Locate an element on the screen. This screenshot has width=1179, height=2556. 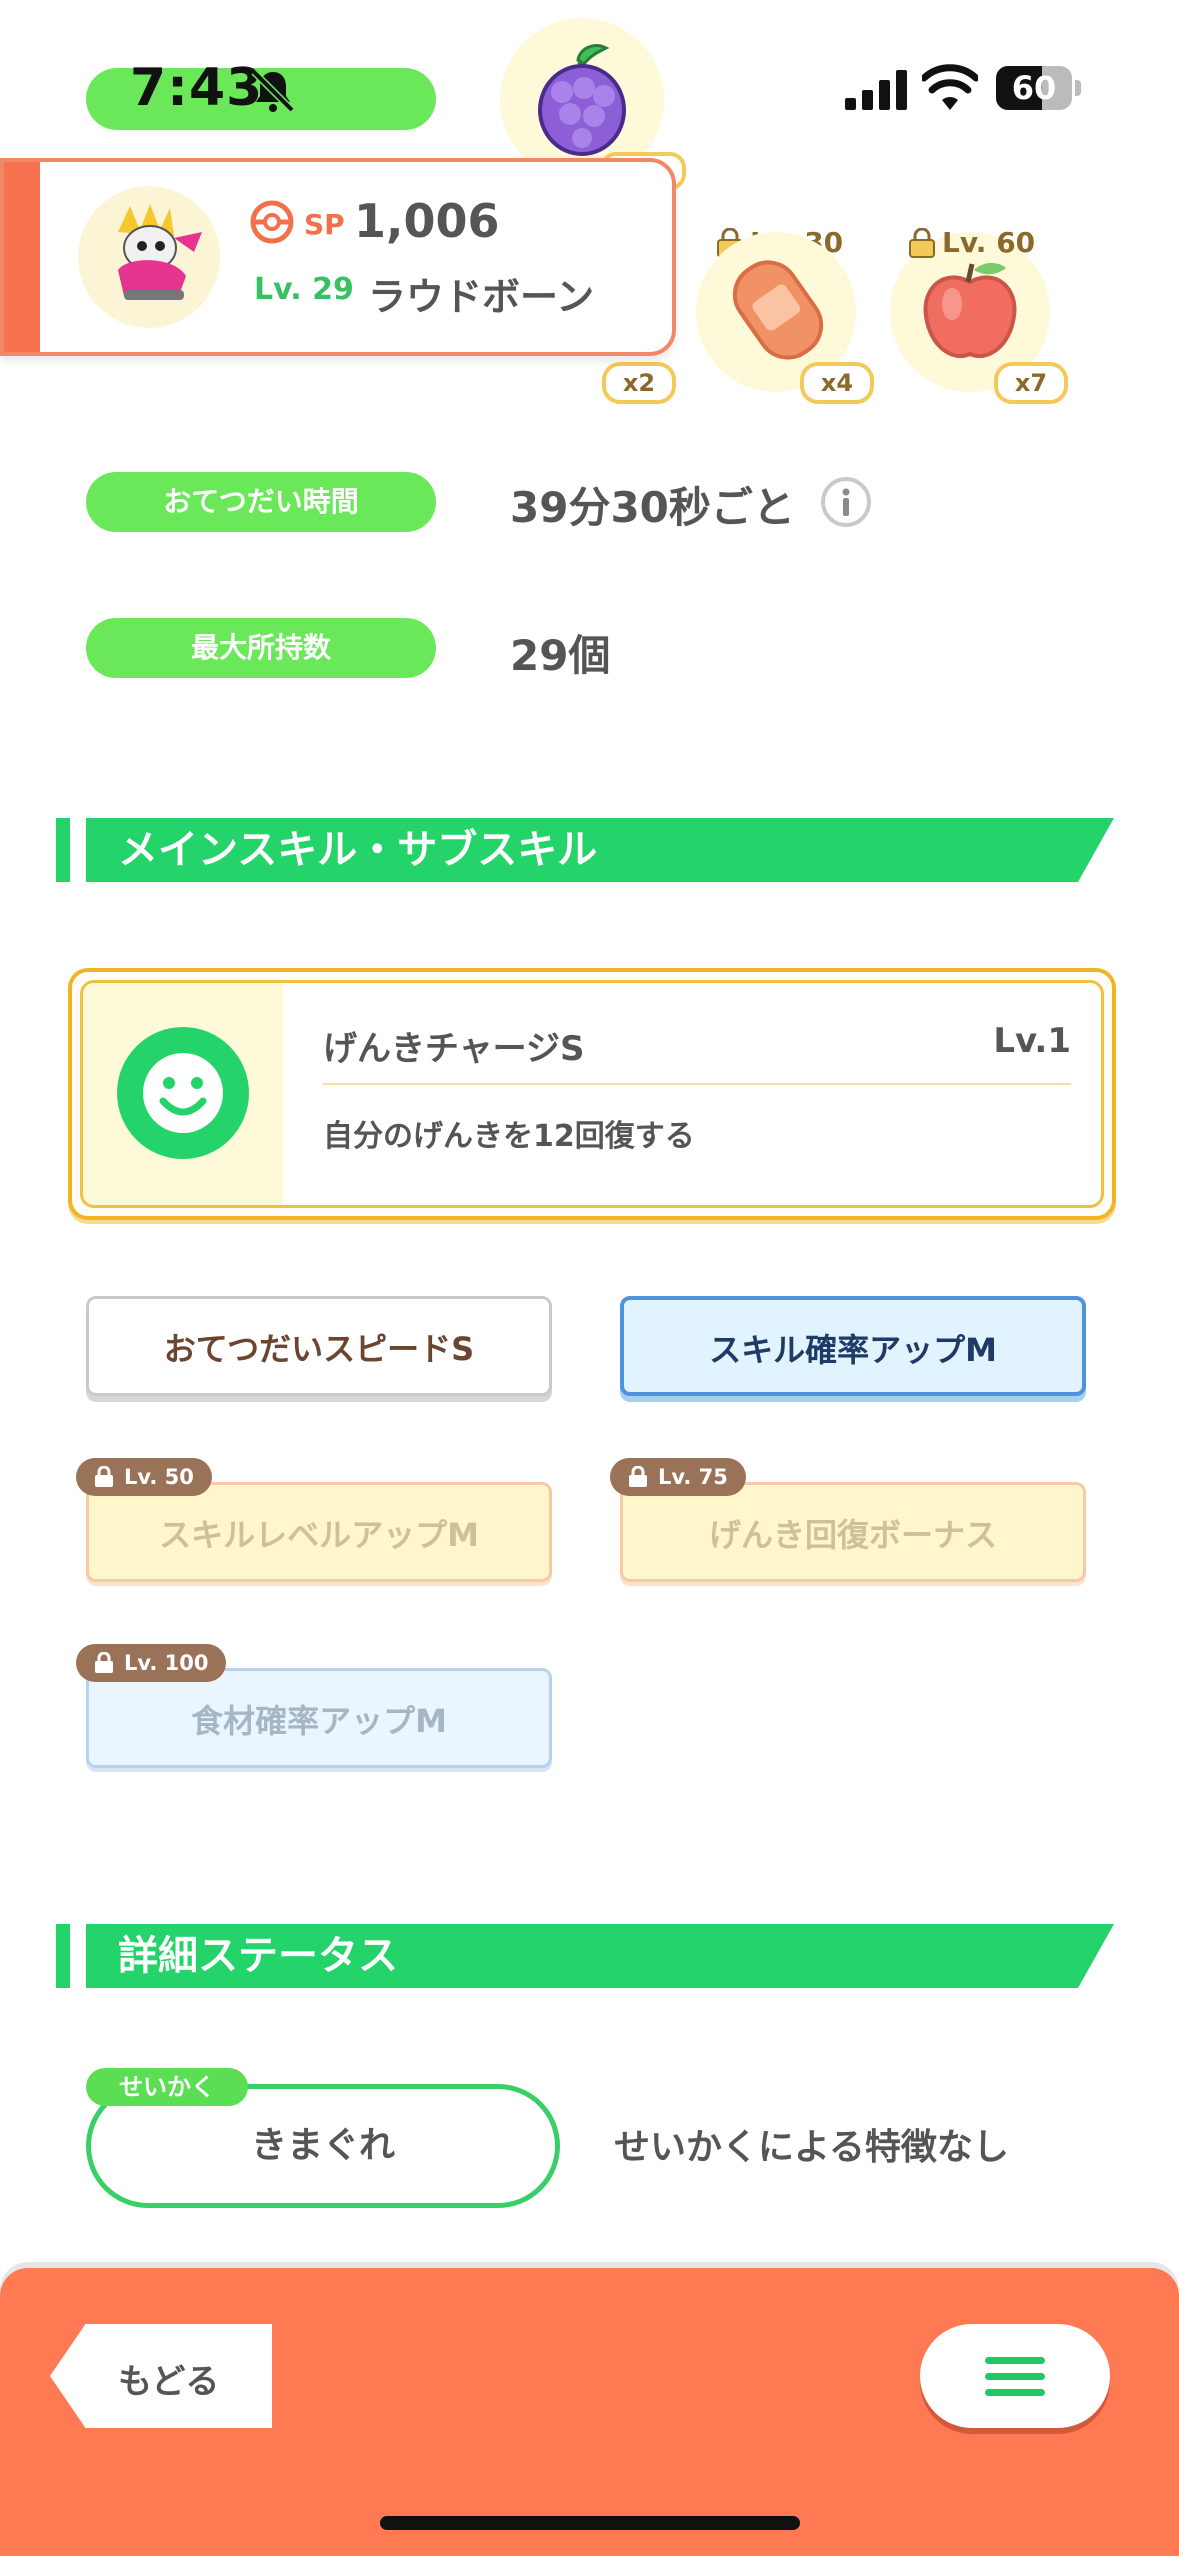
main-skill-card: げんきチャージS Lv.1 自分のげんきを12回復する is located at coordinates (592, 1094).